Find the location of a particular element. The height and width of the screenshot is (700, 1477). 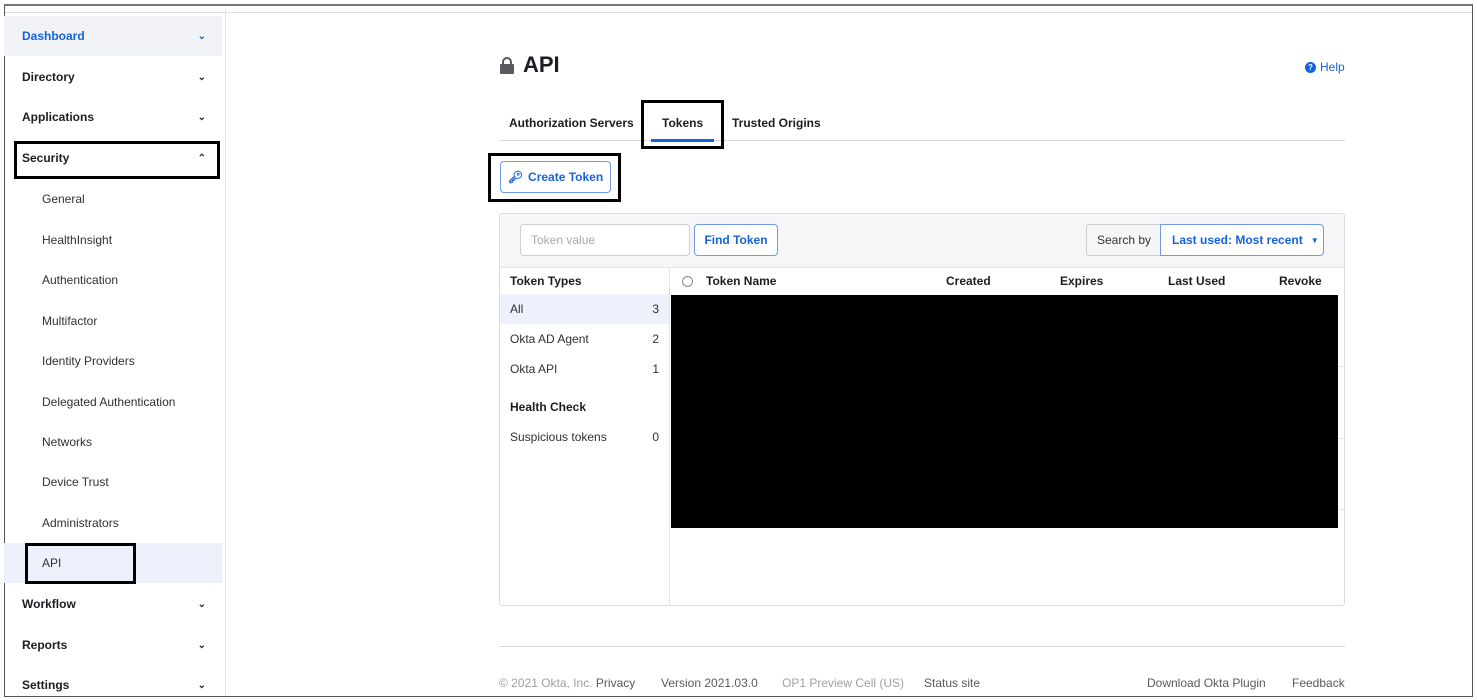

footer-cell: OP1 Preview Cell (US) is located at coordinates (843, 683).